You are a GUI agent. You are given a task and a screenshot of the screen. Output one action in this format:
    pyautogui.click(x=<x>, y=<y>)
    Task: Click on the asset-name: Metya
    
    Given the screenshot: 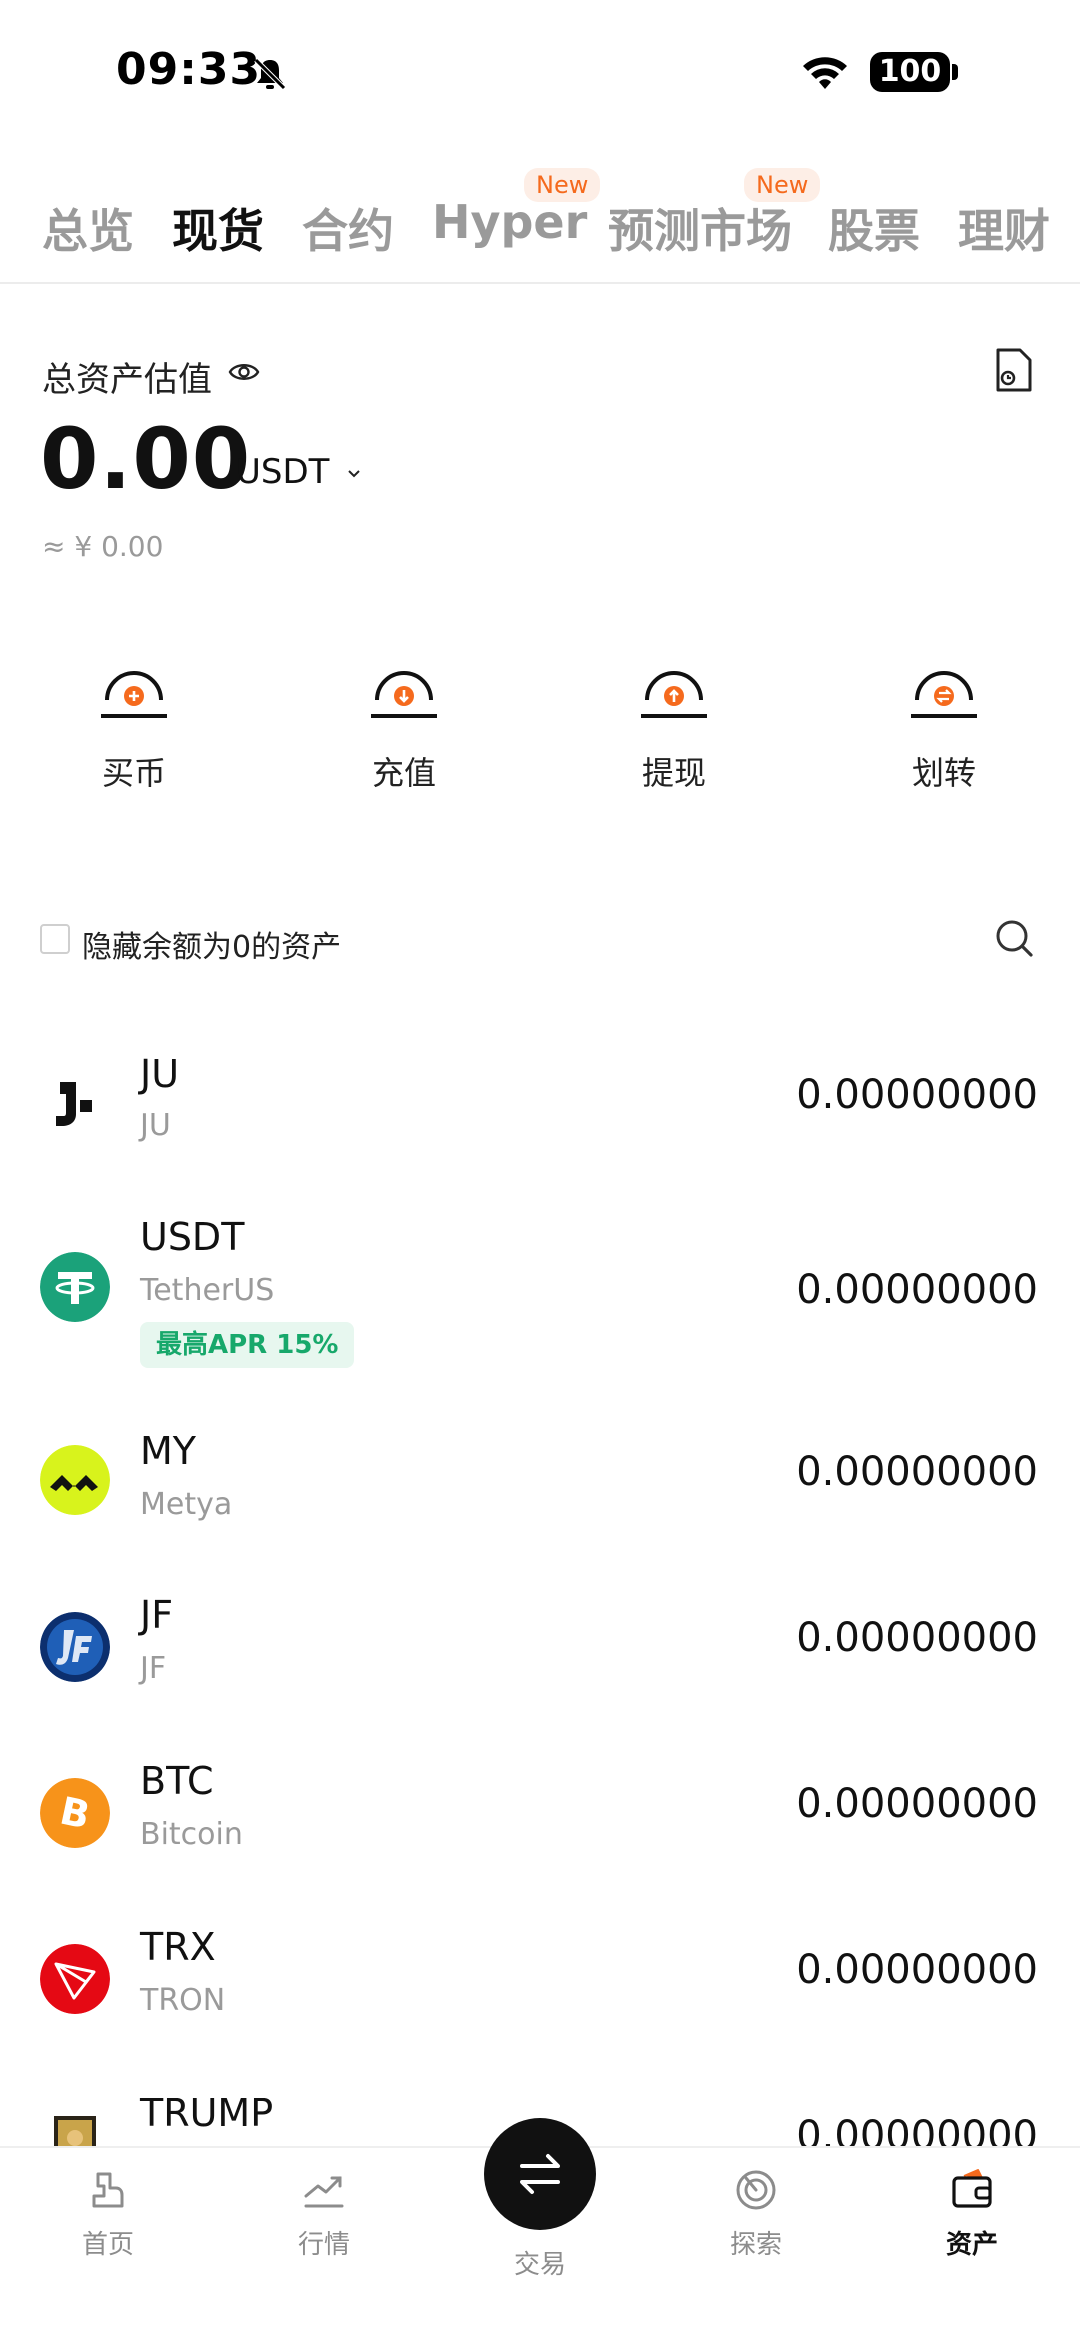 What is the action you would take?
    pyautogui.click(x=186, y=1504)
    